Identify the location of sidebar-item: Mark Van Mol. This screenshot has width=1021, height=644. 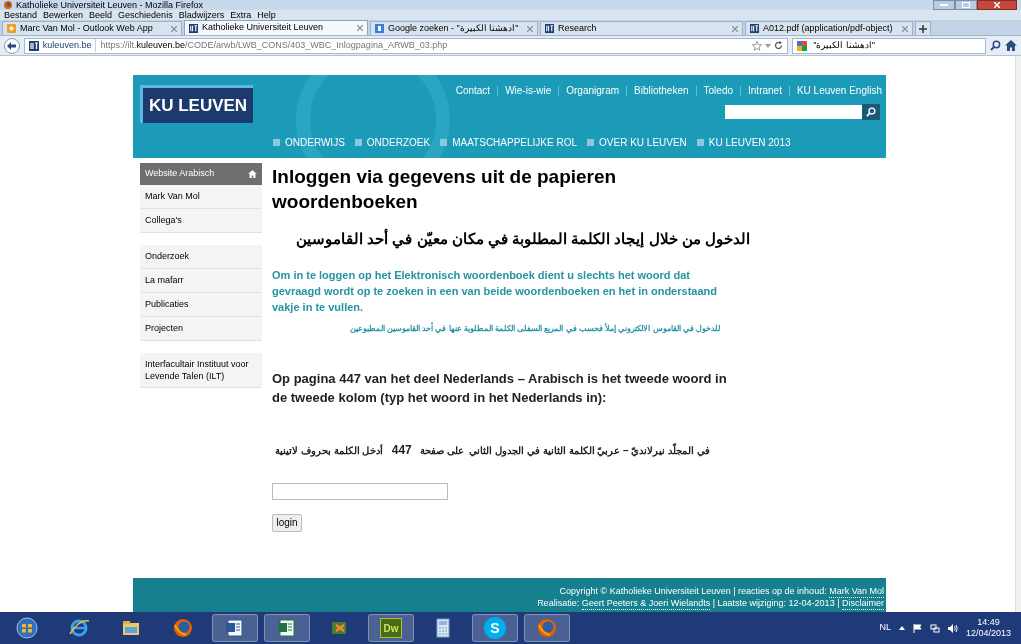
(201, 196).